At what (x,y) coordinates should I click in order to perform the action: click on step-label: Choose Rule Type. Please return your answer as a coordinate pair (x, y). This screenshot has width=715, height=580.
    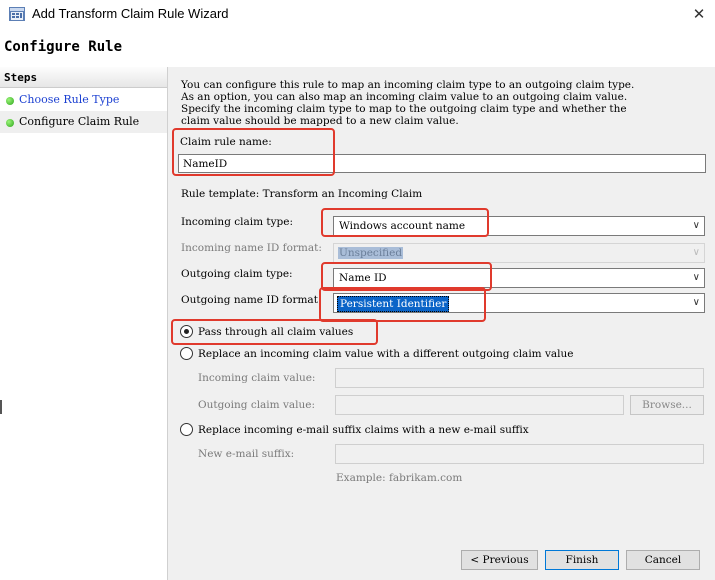
    Looking at the image, I should click on (69, 99).